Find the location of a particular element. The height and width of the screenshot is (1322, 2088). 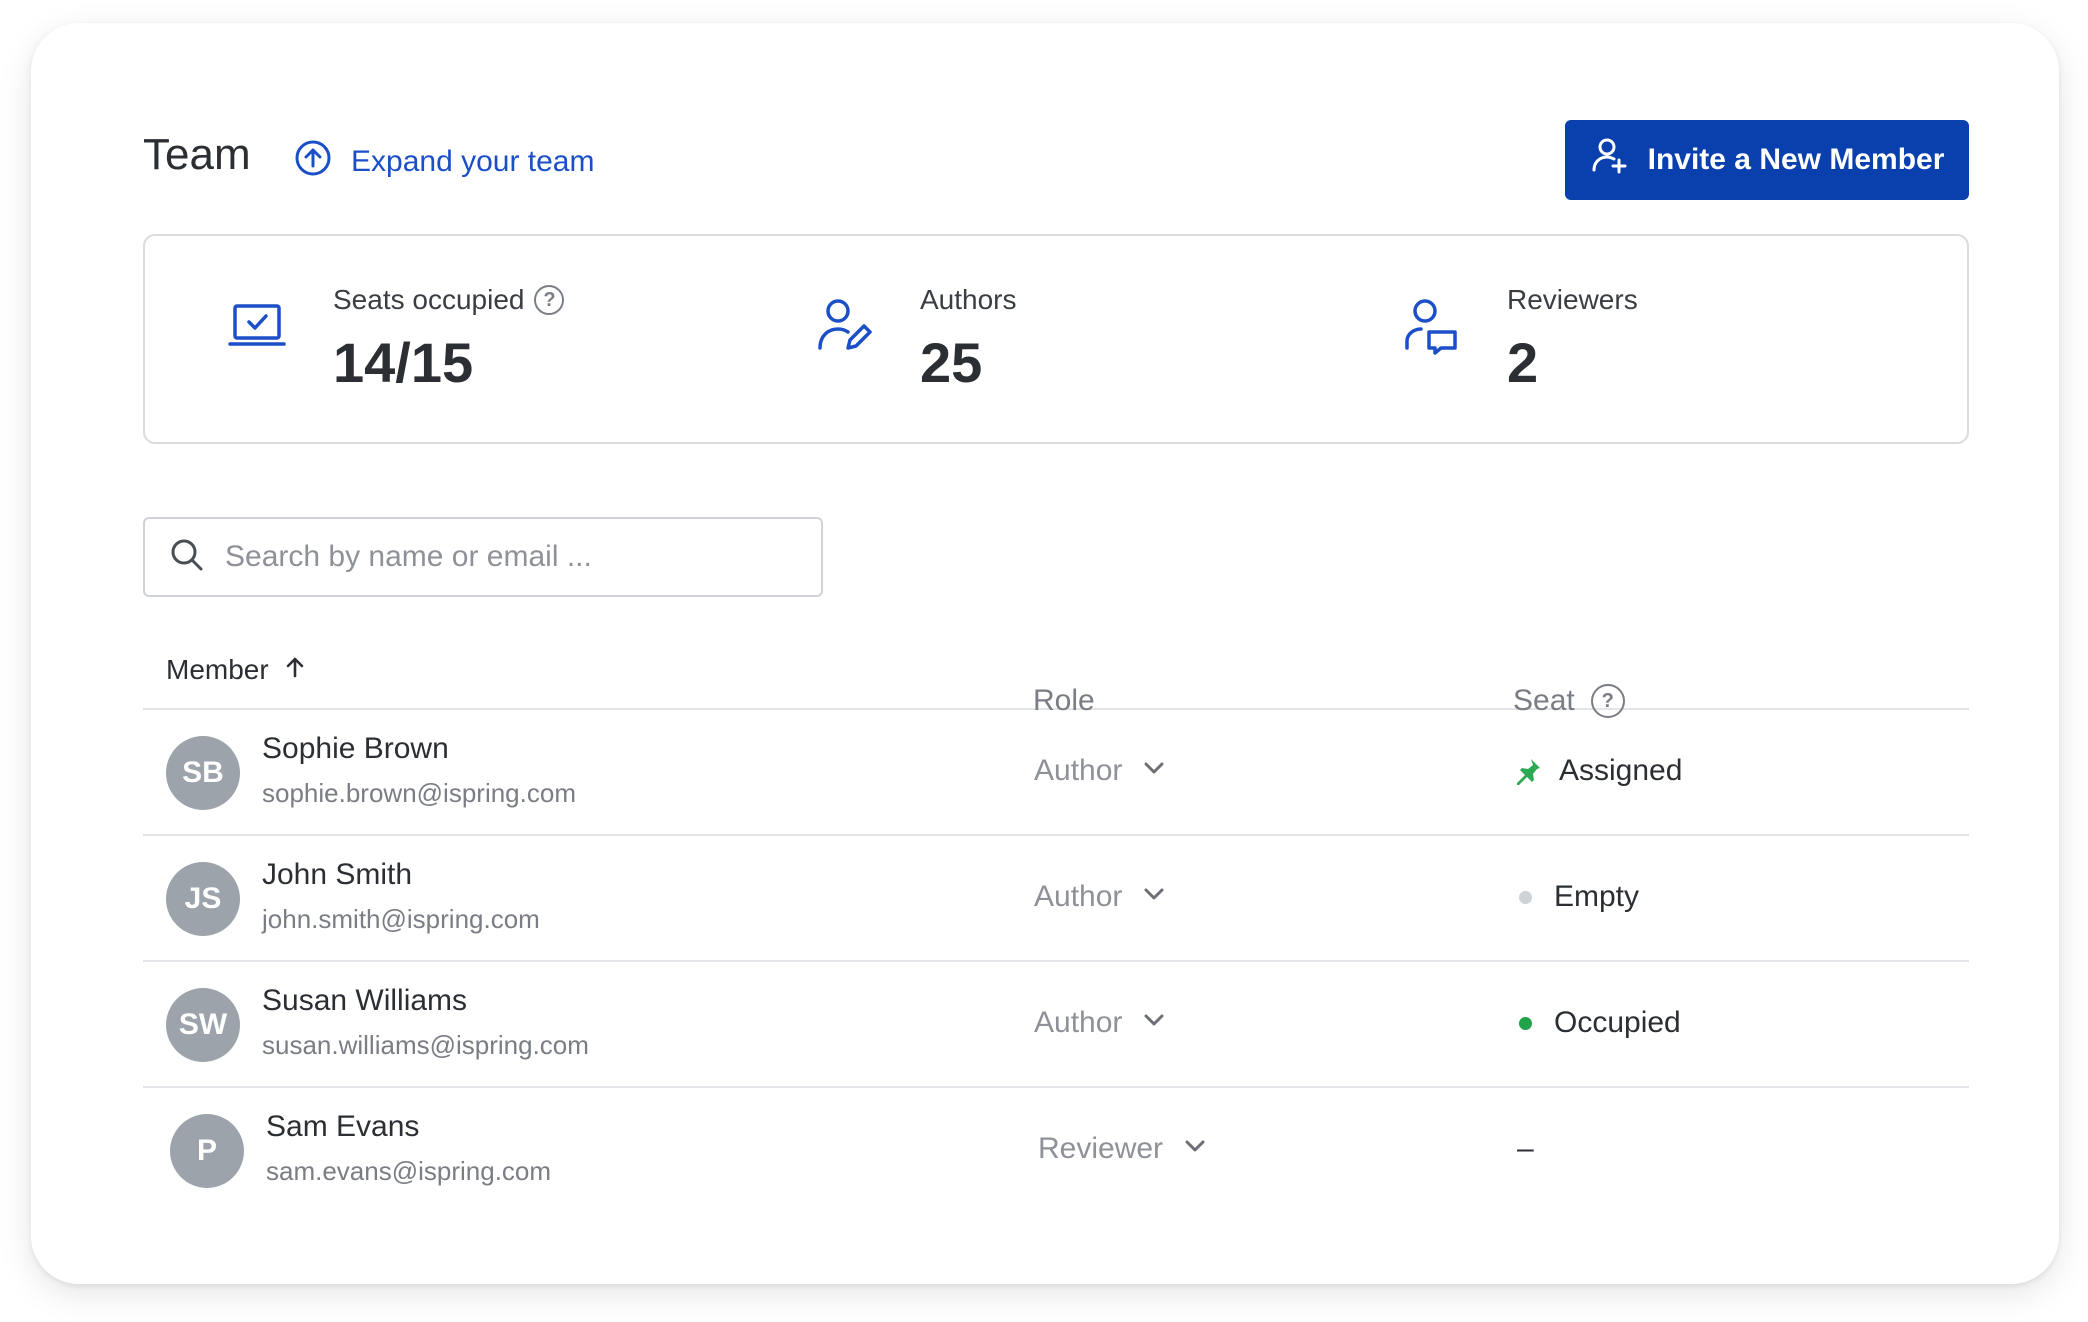

member-email: sophie.brown@ispring.com is located at coordinates (419, 793).